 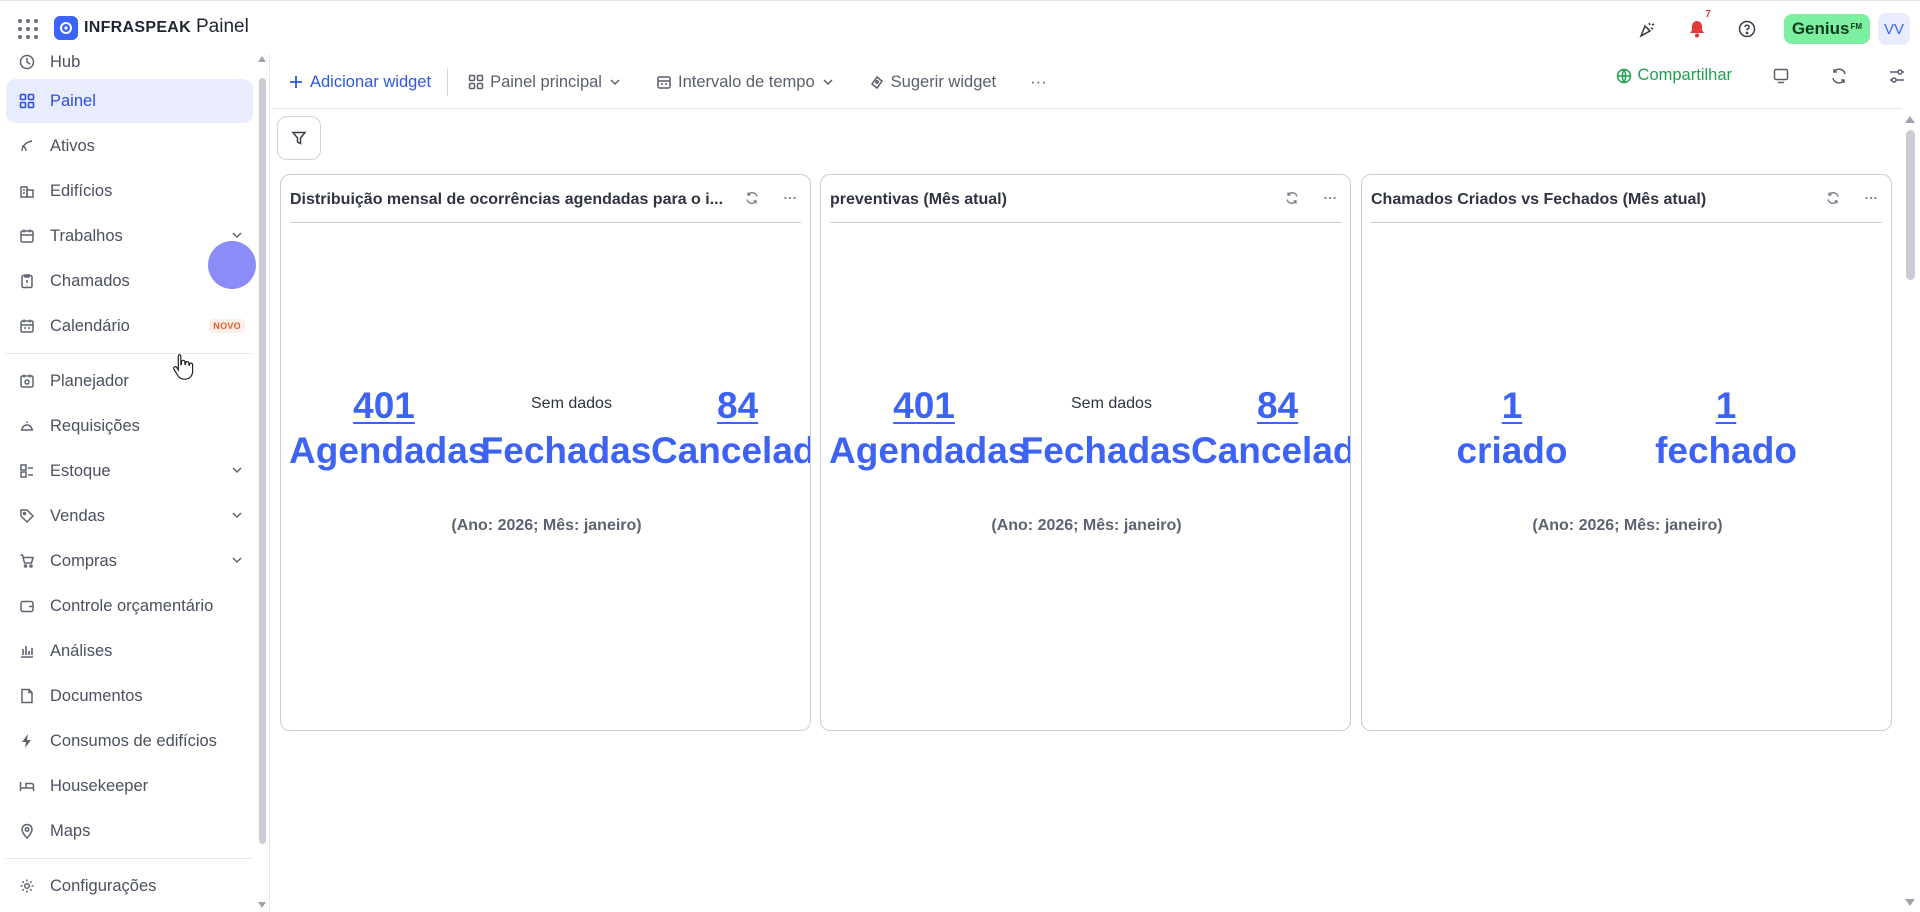 What do you see at coordinates (129, 516) in the screenshot?
I see `sidebar-item-vendas: Vendas` at bounding box center [129, 516].